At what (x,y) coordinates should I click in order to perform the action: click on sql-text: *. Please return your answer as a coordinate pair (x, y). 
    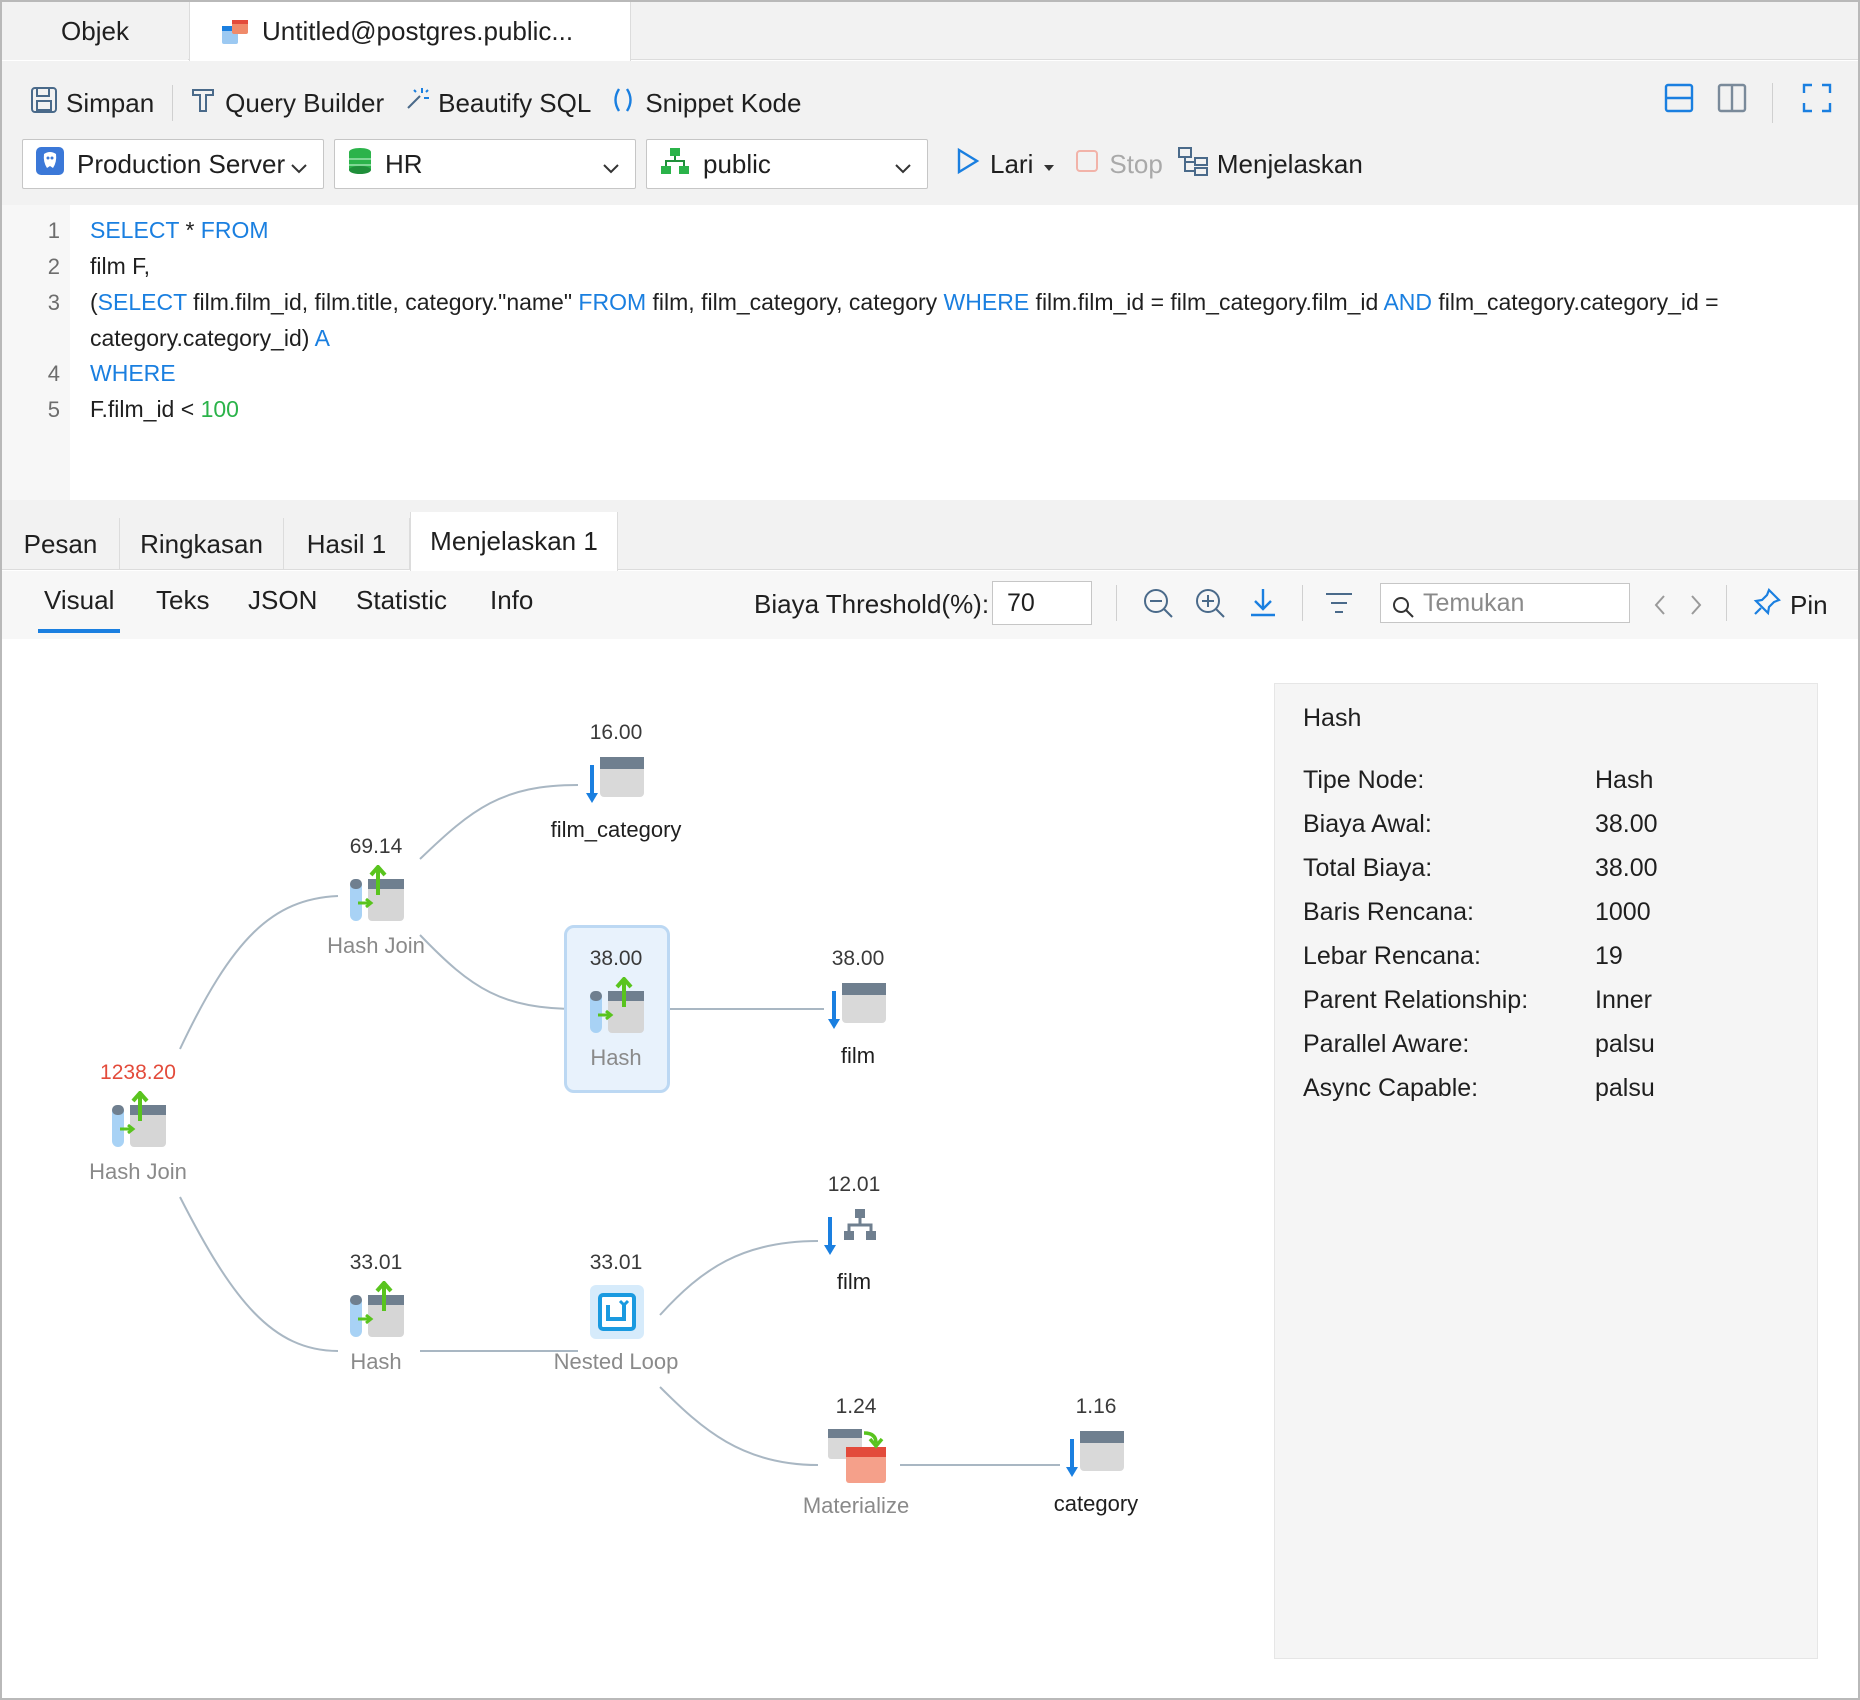
    Looking at the image, I should click on (190, 230).